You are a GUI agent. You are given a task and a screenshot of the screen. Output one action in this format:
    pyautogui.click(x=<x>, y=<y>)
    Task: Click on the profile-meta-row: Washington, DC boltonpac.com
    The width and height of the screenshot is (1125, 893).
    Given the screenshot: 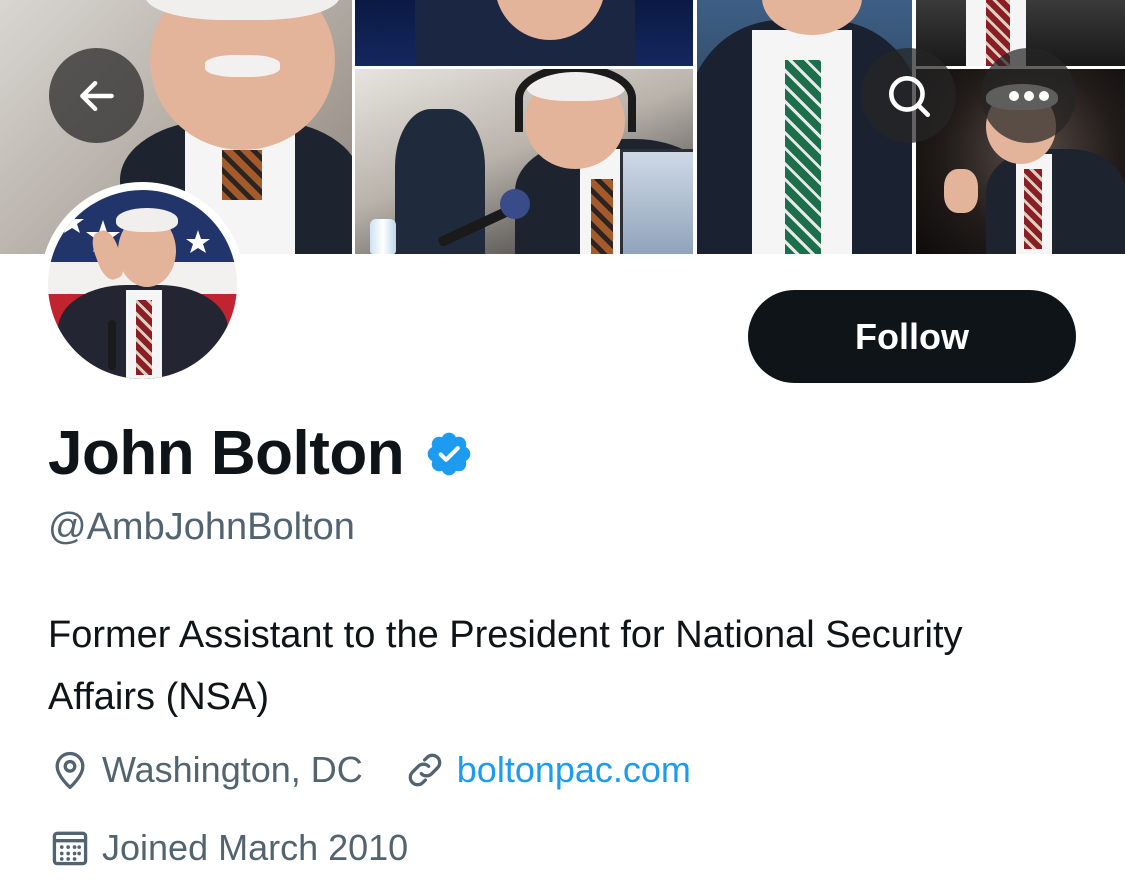 What is the action you would take?
    pyautogui.click(x=369, y=770)
    